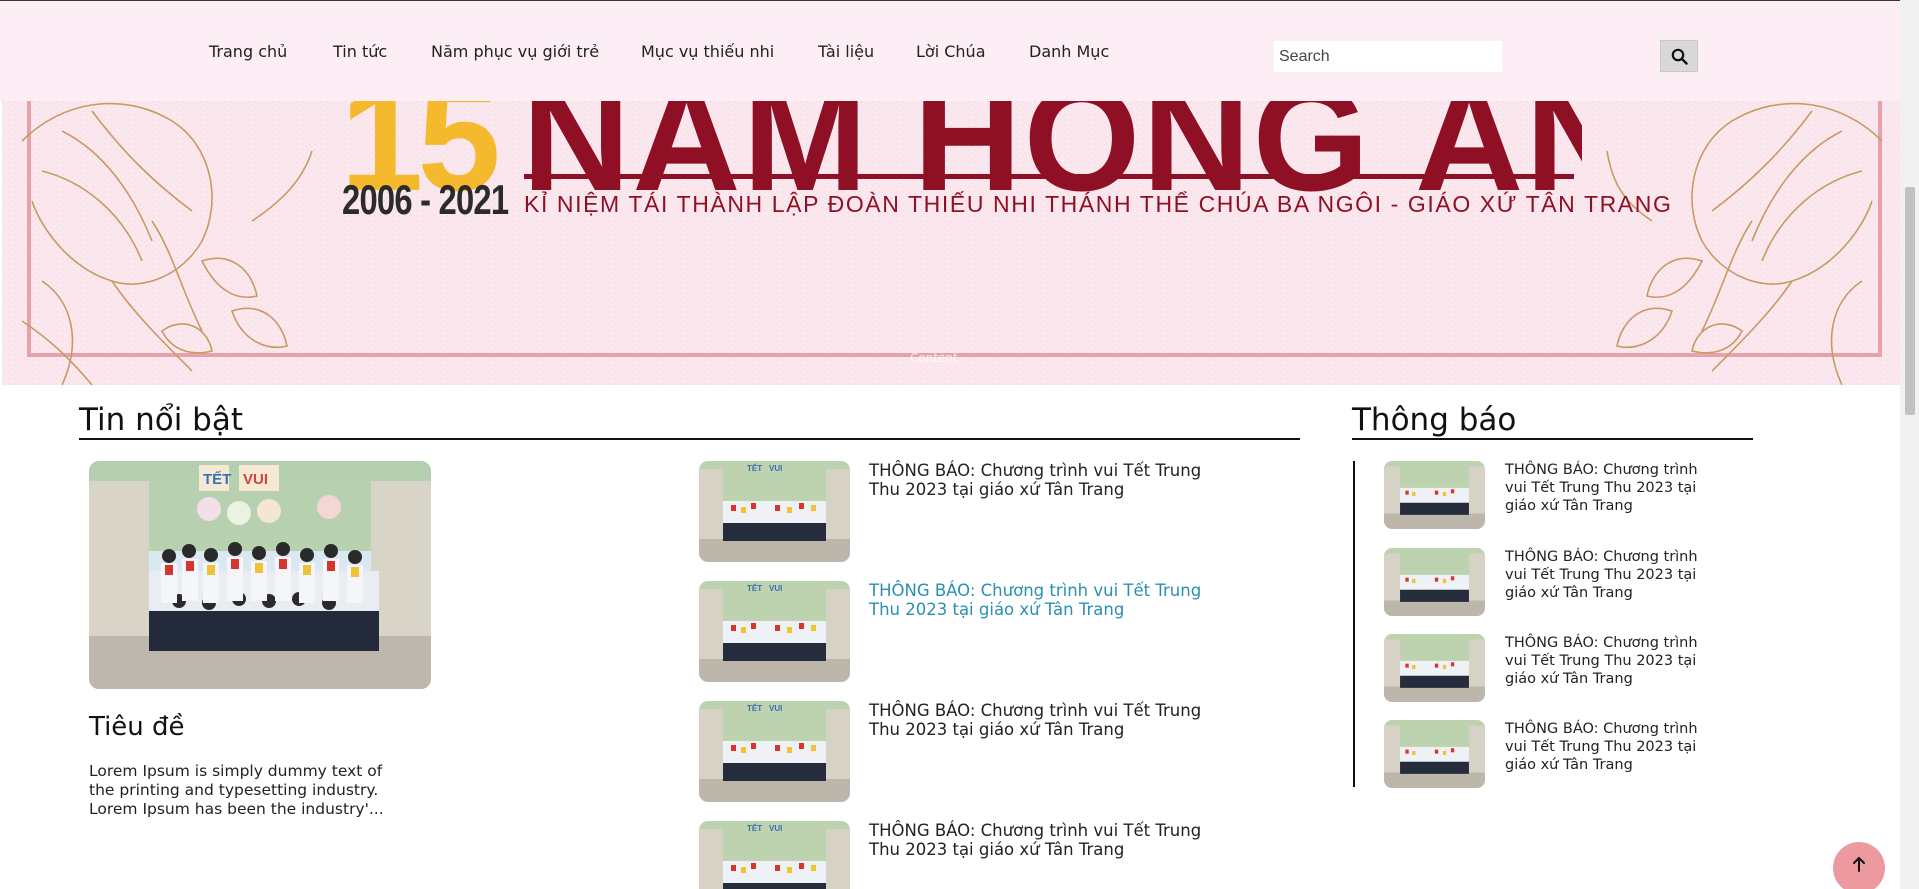 This screenshot has height=889, width=1919. I want to click on banner-title: NĂM HỒNG ÂN, so click(1052, 161).